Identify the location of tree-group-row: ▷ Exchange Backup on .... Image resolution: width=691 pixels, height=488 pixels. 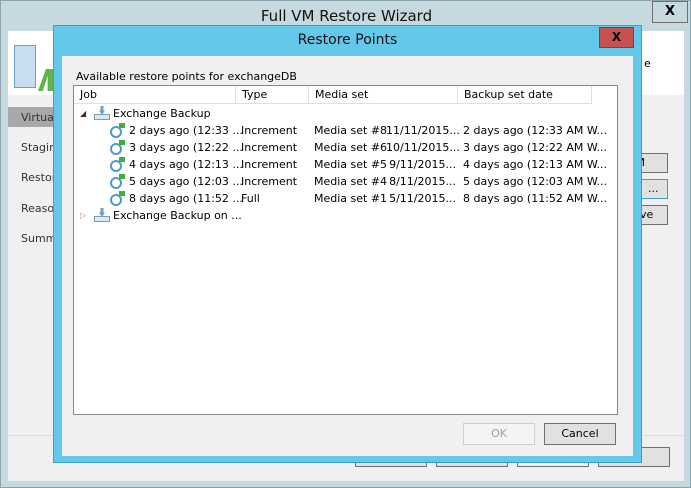
(345, 215).